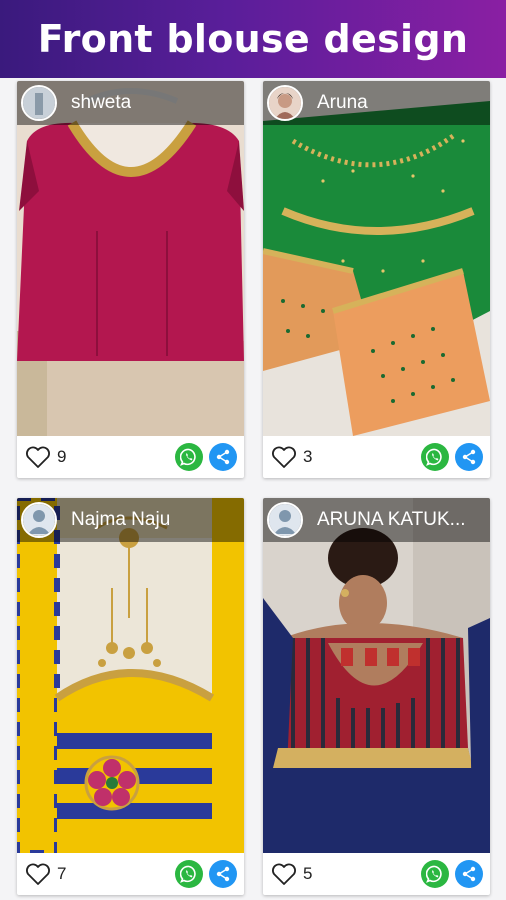 The image size is (506, 900). What do you see at coordinates (101, 103) in the screenshot?
I see `username: shweta` at bounding box center [101, 103].